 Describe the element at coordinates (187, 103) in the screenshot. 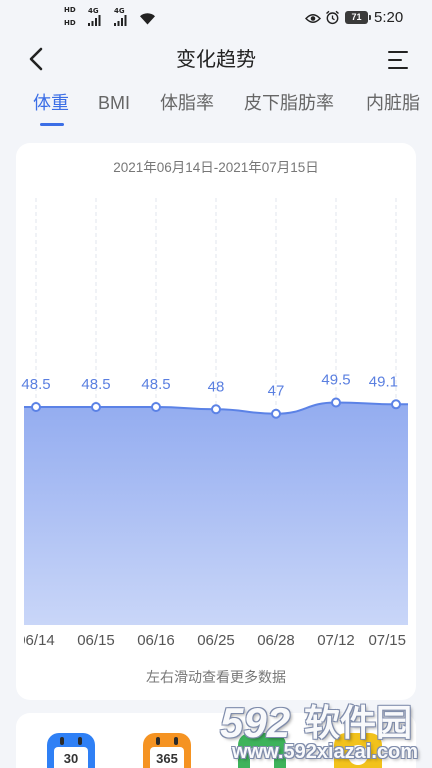

I see `tab-body-fat: 体脂率` at that location.